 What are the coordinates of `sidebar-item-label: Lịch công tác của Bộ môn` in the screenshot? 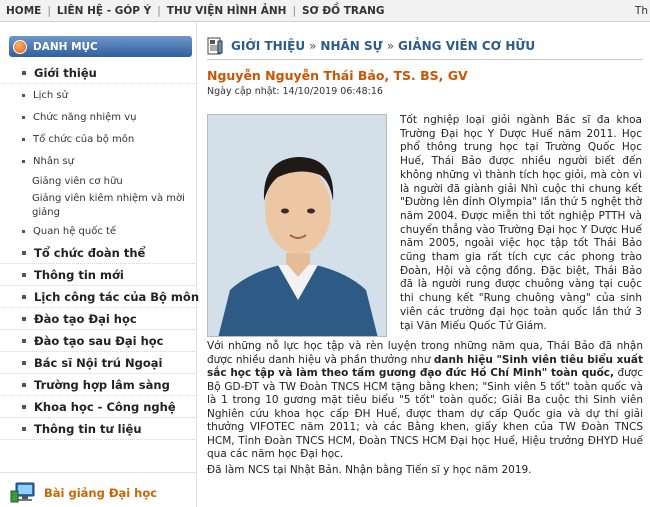 It's located at (117, 296).